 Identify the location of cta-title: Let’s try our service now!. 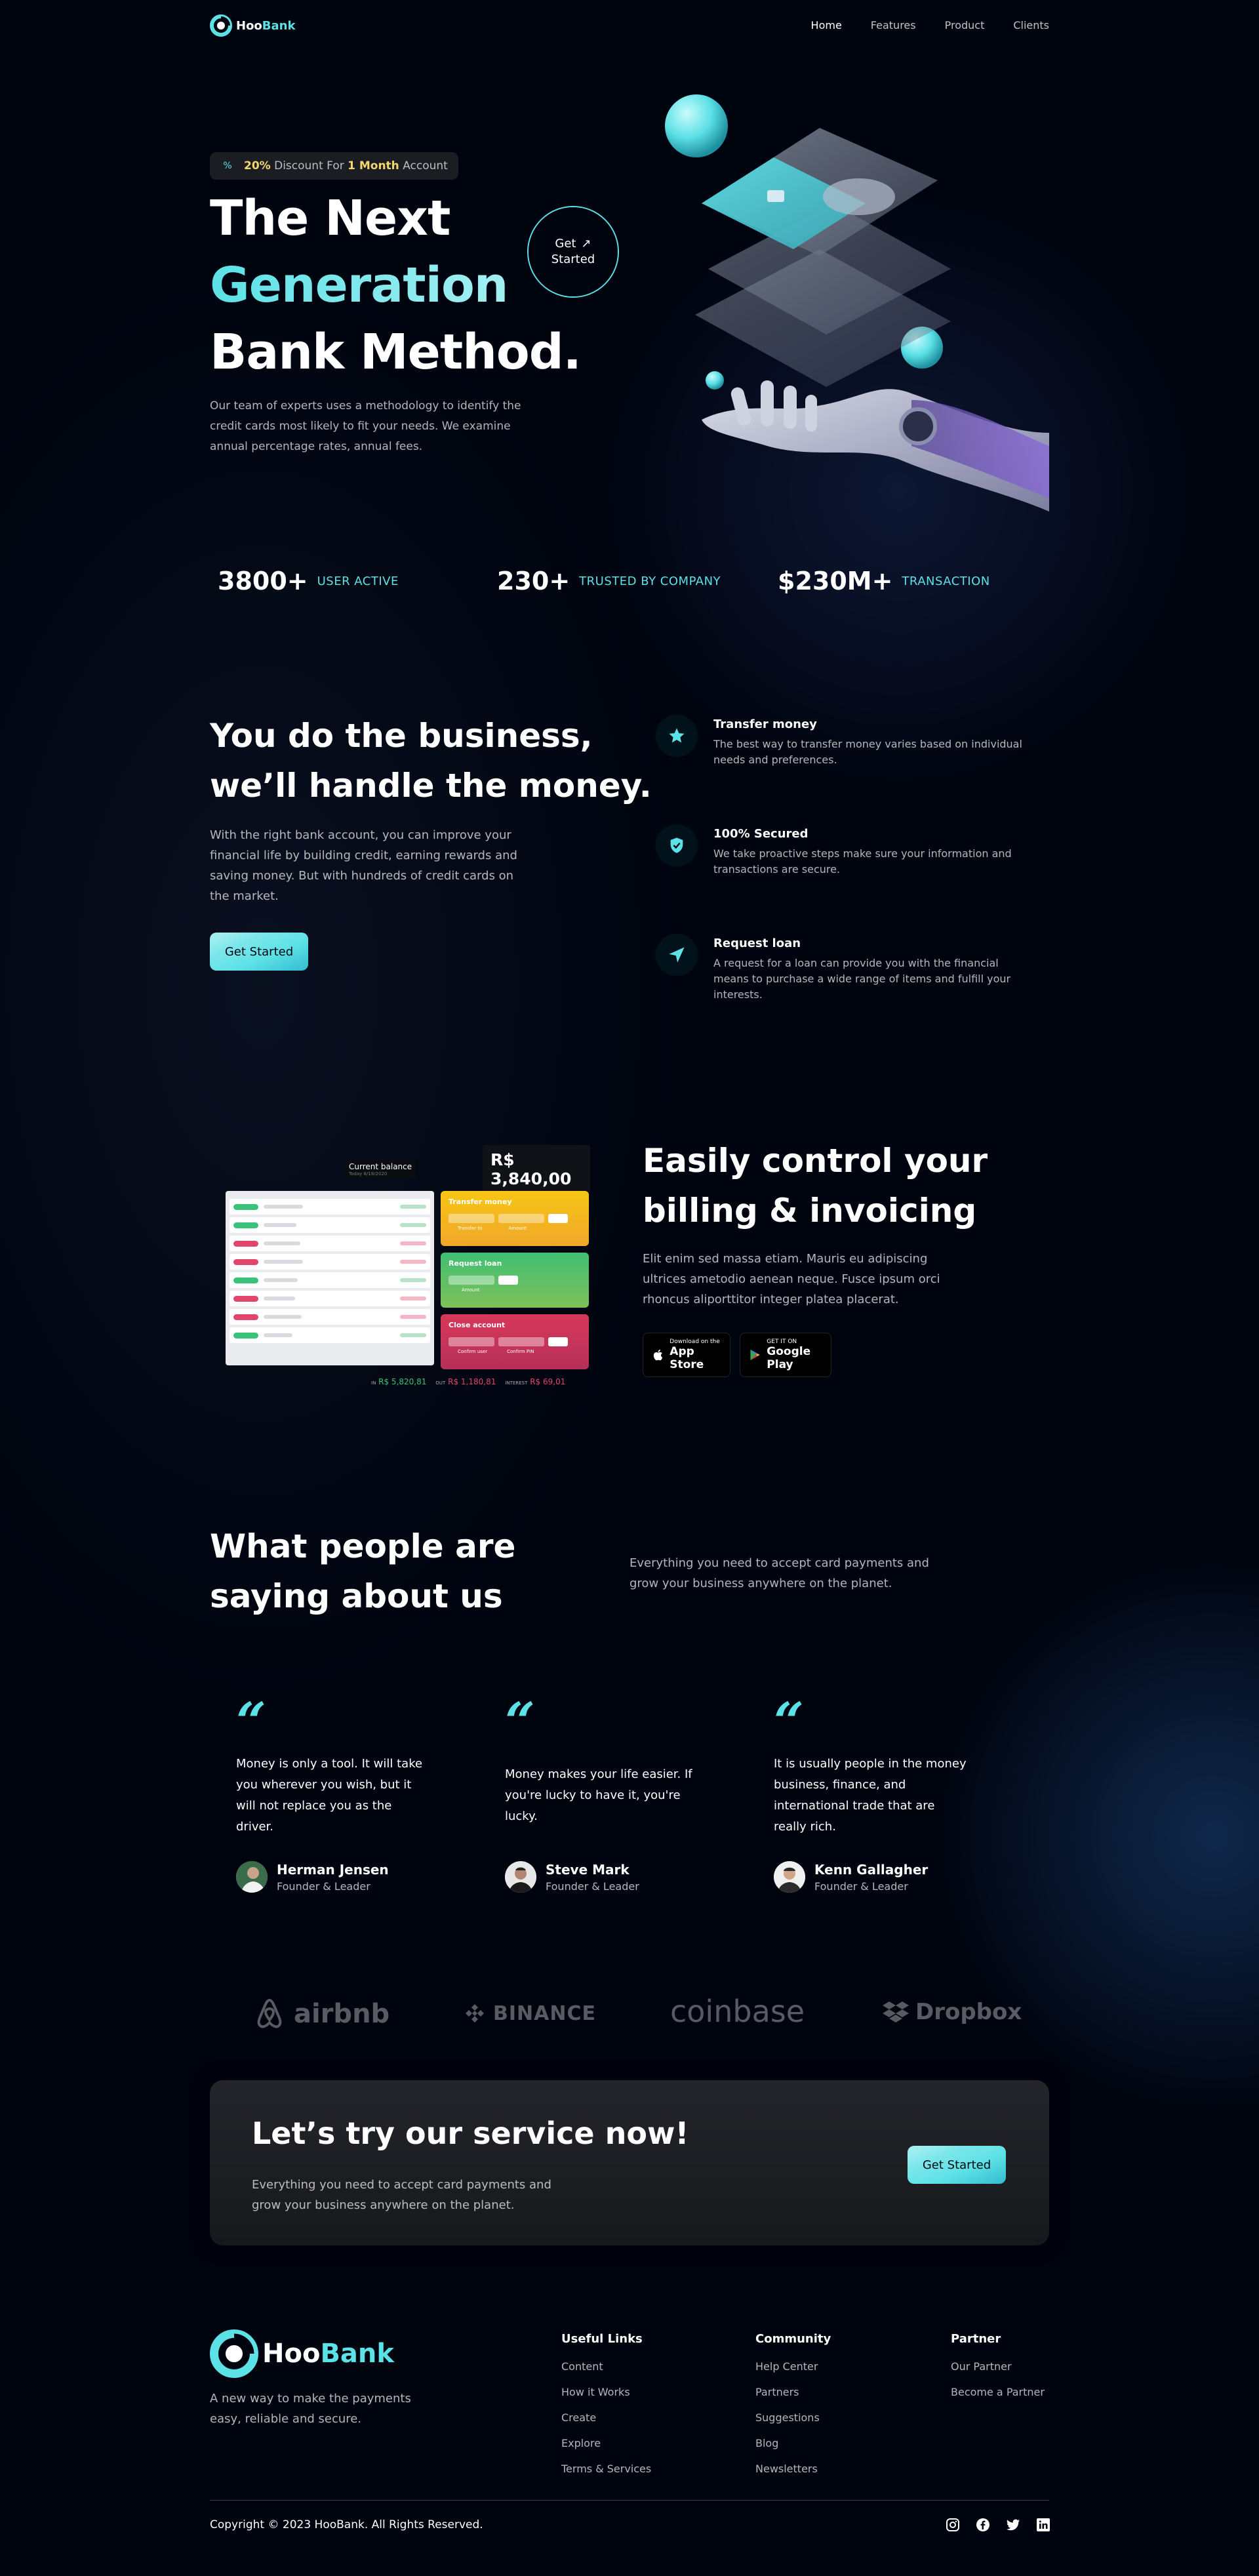
(471, 2133).